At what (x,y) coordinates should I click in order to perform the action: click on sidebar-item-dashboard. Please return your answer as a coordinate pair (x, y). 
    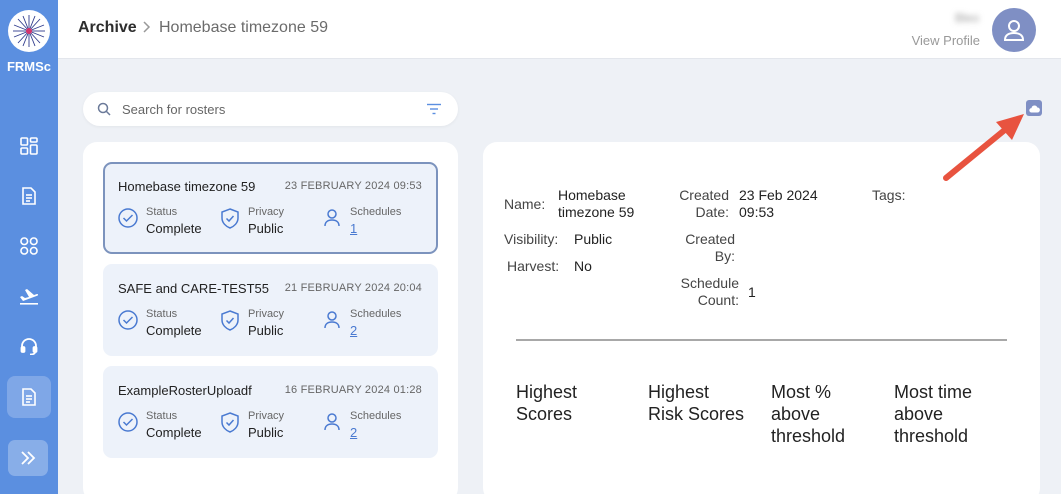
    Looking at the image, I should click on (29, 146).